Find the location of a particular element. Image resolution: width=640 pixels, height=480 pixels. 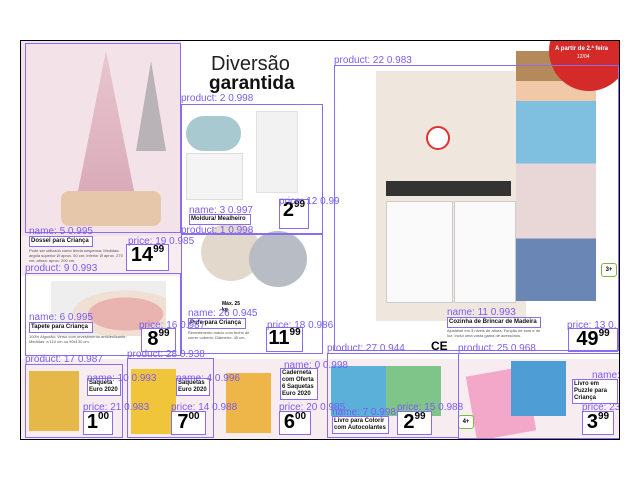

badge-text: A partir de 2.ª feira is located at coordinates (582, 49).